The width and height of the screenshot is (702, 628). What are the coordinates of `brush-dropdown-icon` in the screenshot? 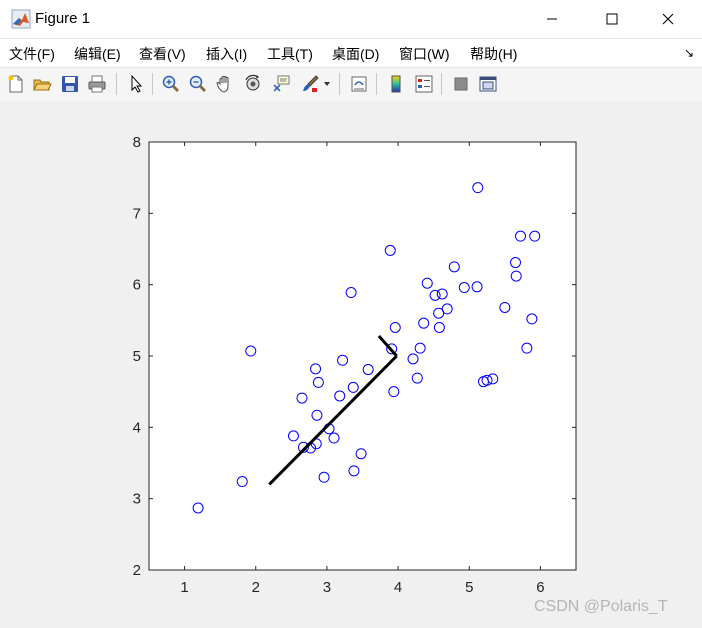 It's located at (327, 84).